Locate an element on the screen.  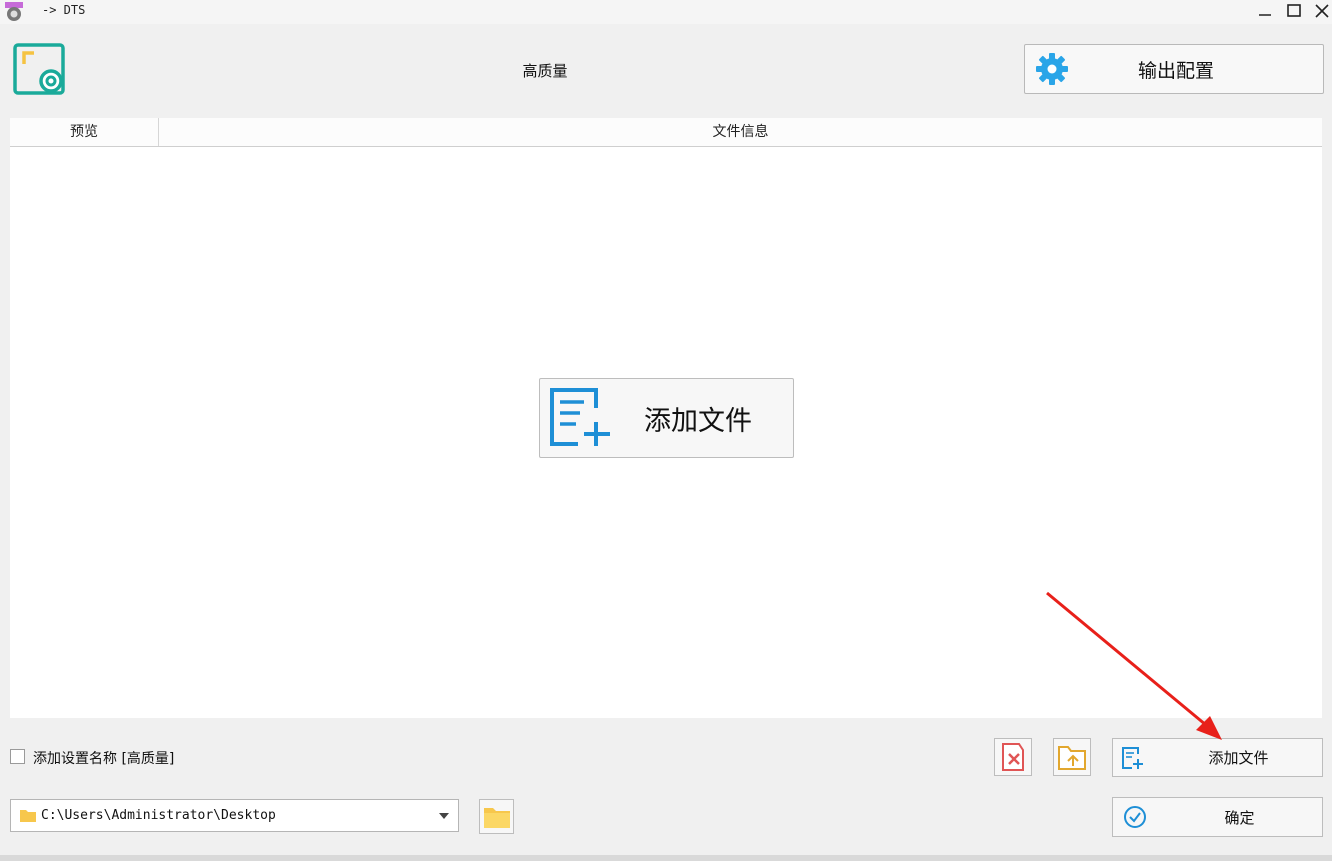
clear-file-icon is located at coordinates (1013, 757).